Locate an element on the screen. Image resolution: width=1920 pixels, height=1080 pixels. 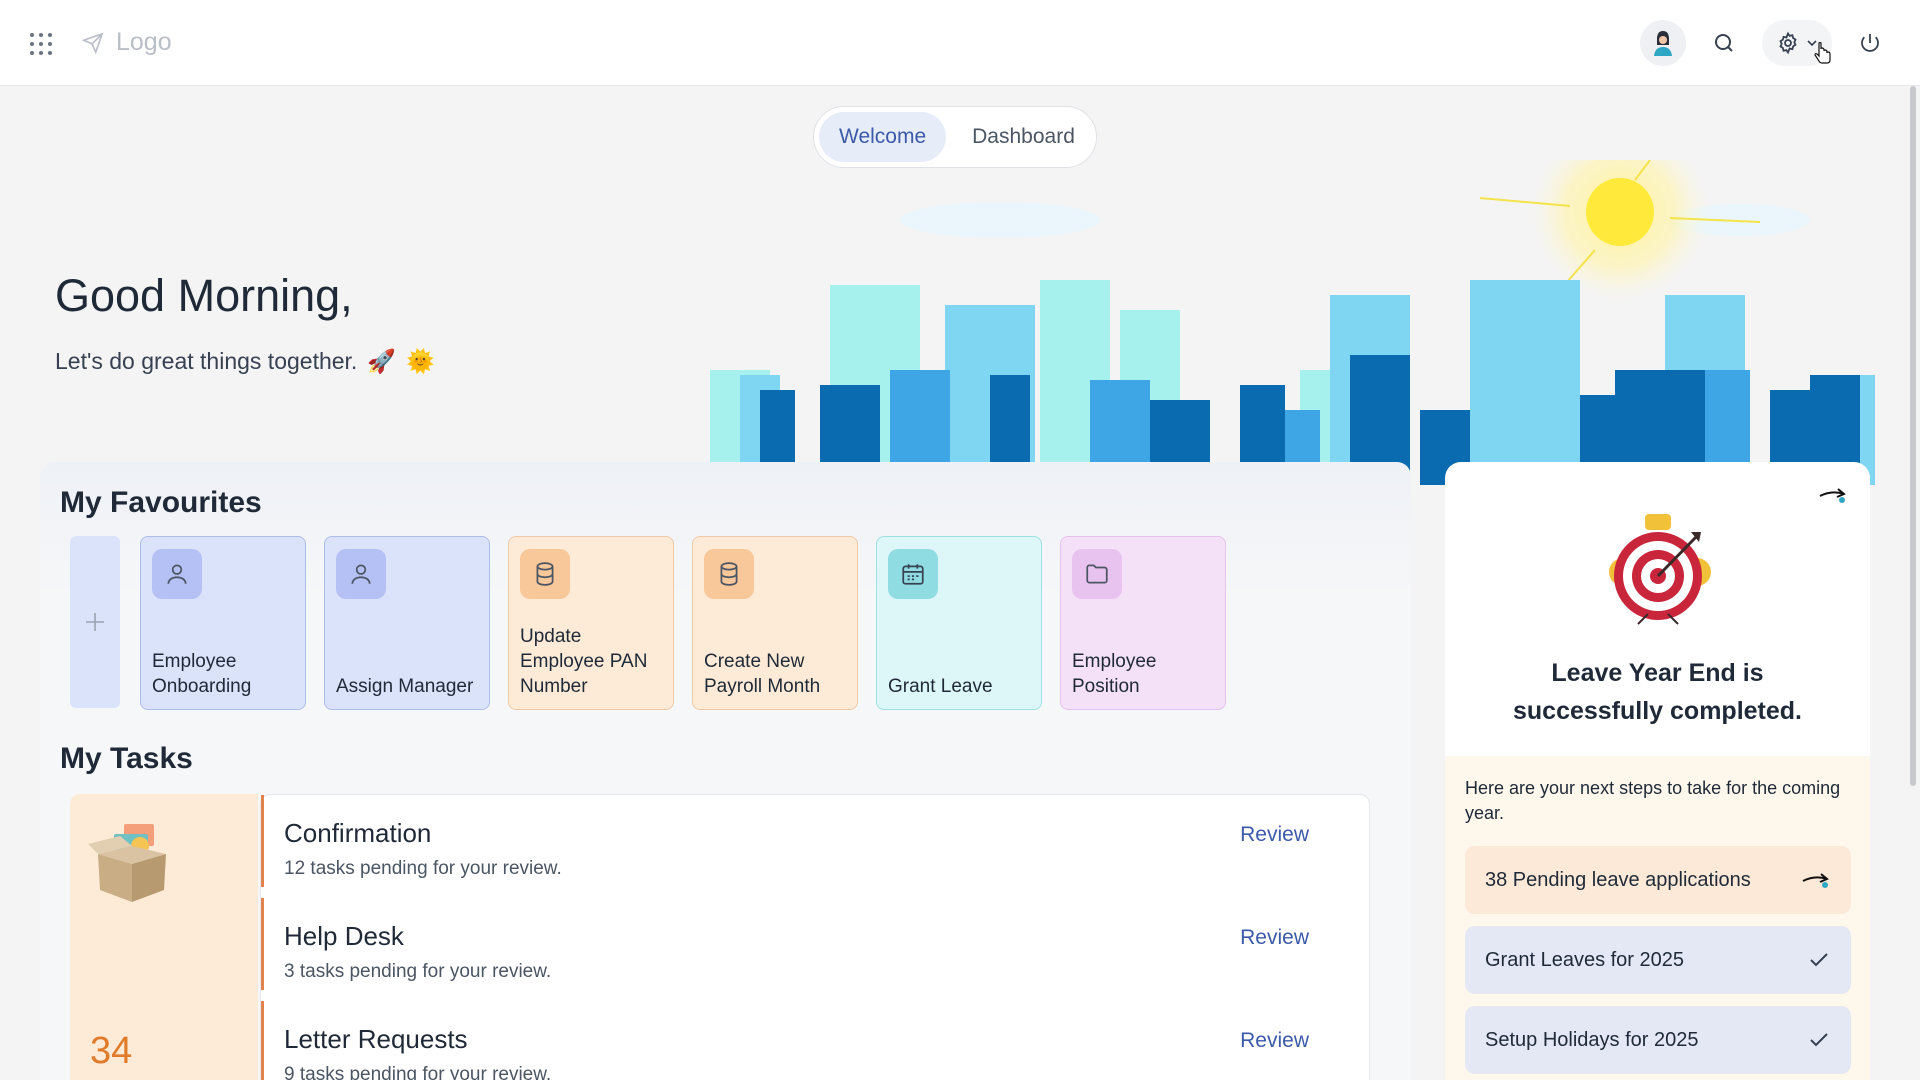
gear-icon is located at coordinates (1788, 43).